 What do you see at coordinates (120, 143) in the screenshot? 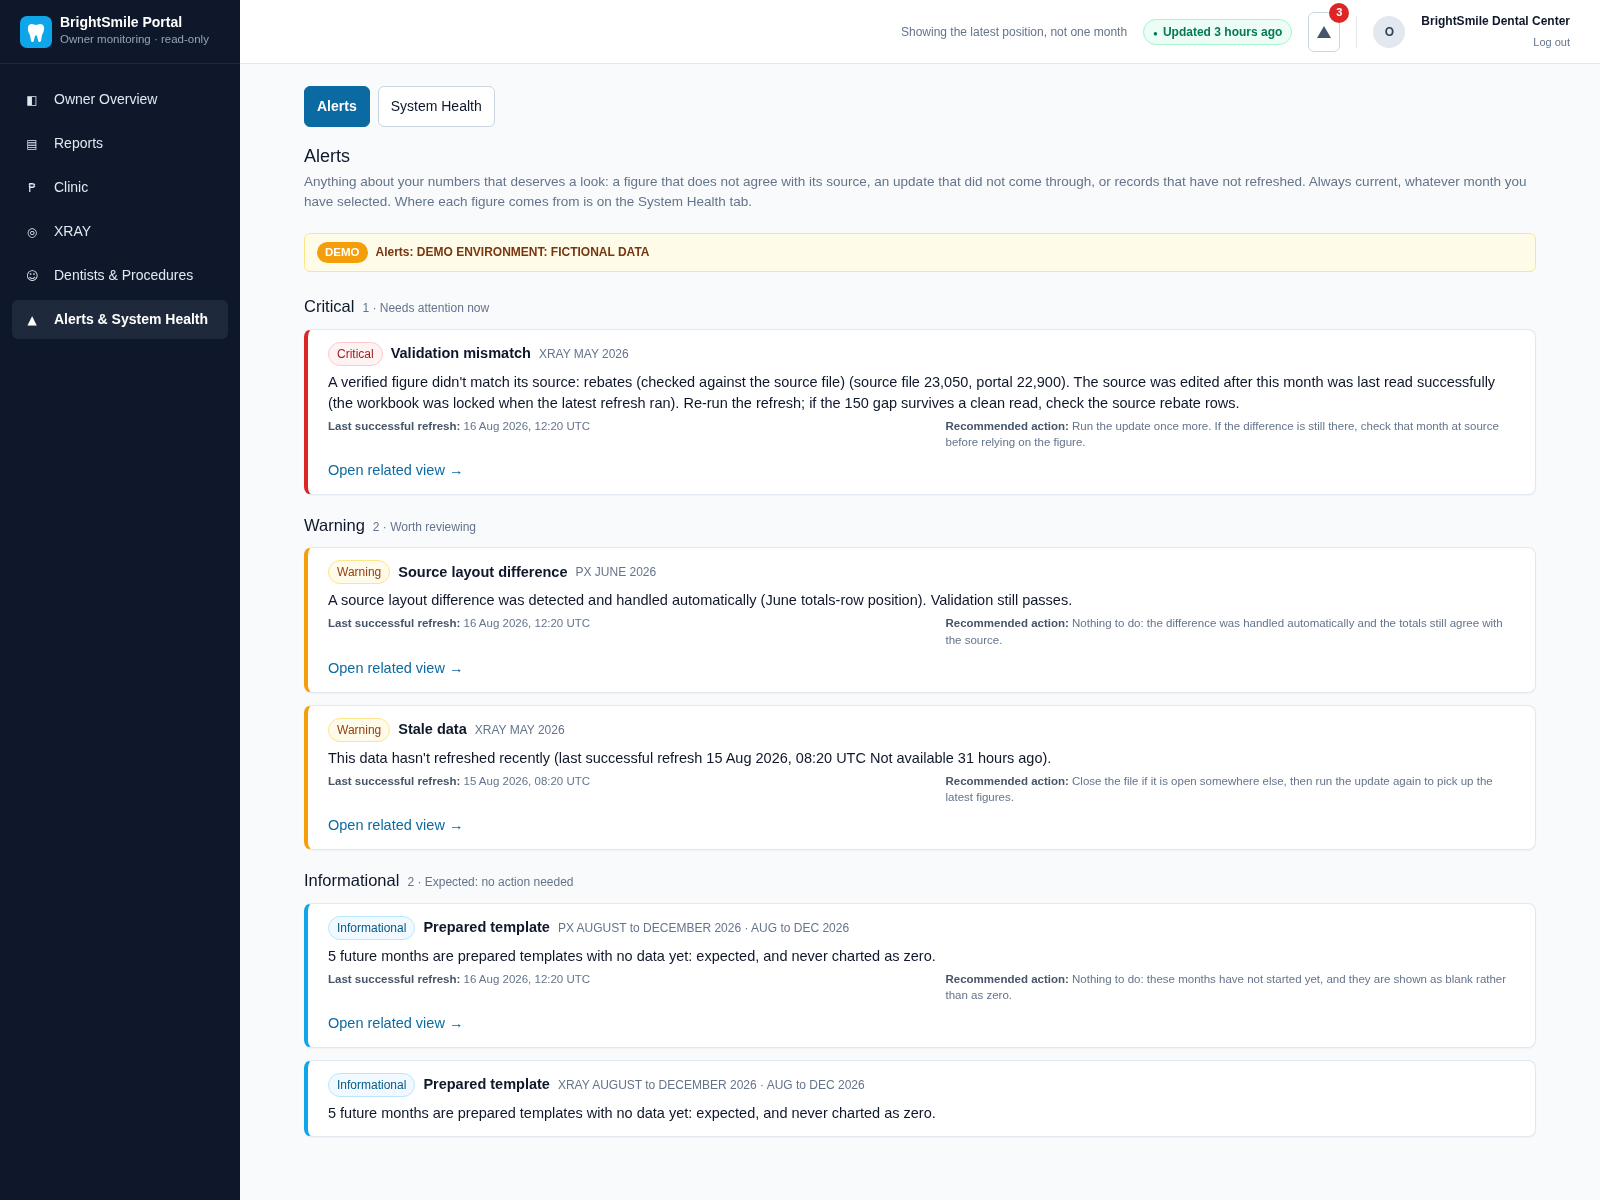
I see `sidebar-item: ▤ Reports` at bounding box center [120, 143].